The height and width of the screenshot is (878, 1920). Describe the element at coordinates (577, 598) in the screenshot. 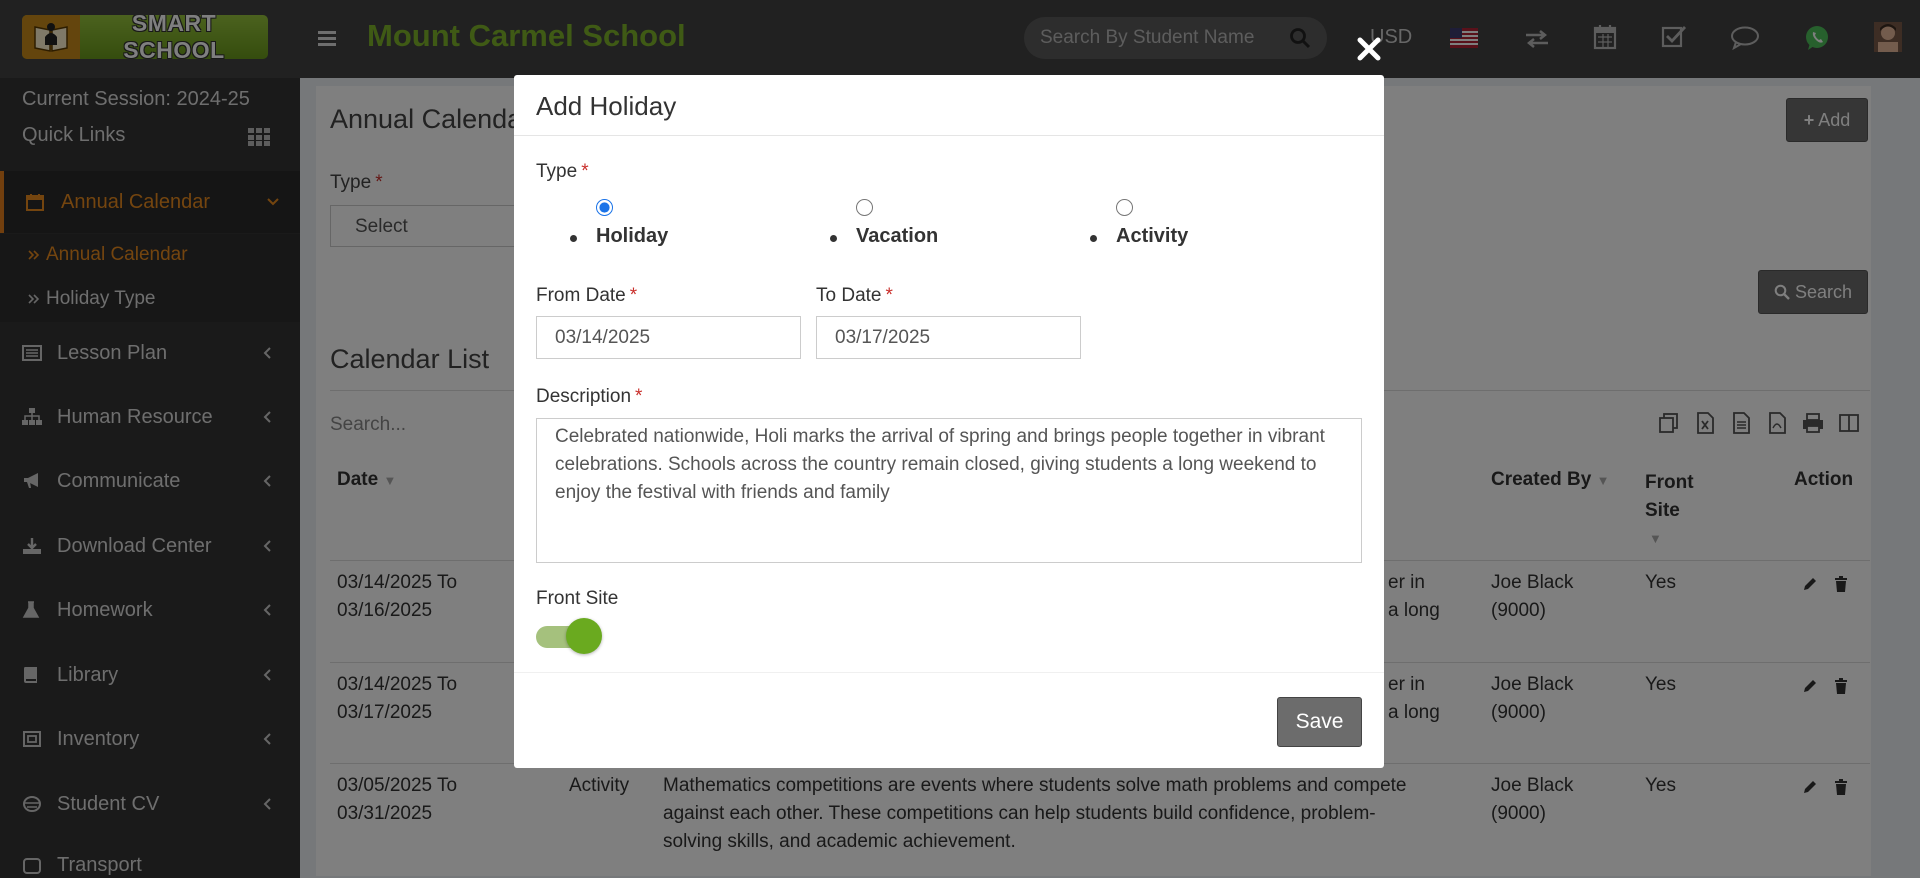

I see `front-site-label: Front Site` at that location.